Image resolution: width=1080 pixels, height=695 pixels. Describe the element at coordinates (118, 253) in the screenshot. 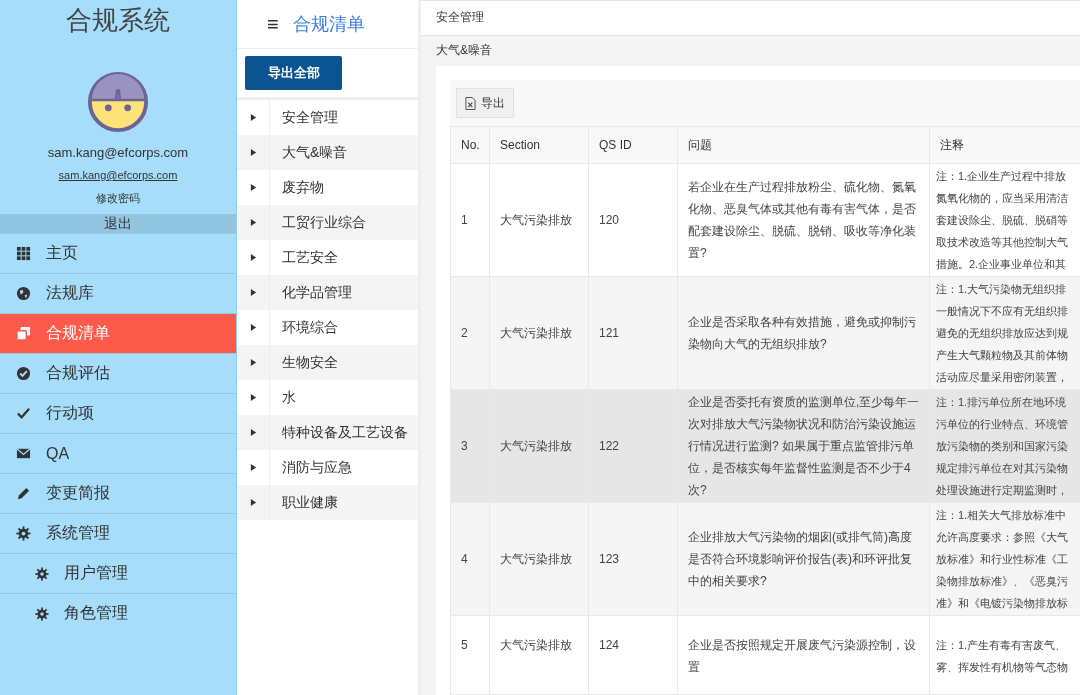

I see `nav-item: 主页` at that location.